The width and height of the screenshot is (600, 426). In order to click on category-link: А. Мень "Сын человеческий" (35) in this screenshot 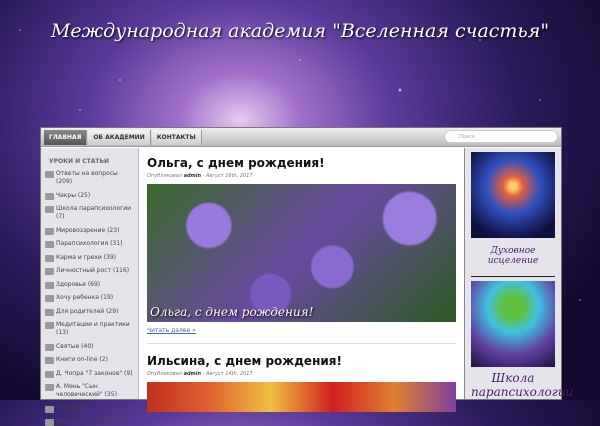, I will do `click(89, 391)`.